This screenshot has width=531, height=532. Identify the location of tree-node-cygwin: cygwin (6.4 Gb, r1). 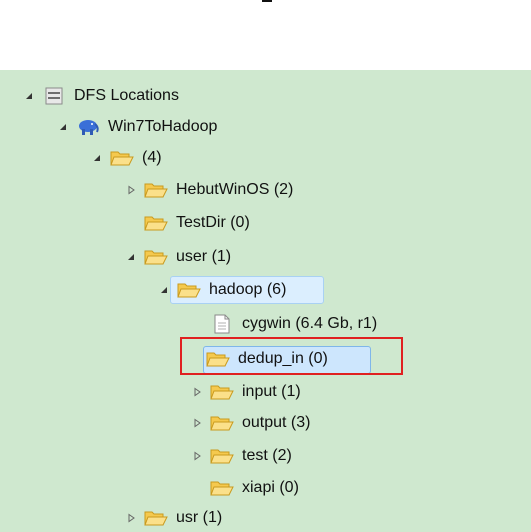
(293, 324).